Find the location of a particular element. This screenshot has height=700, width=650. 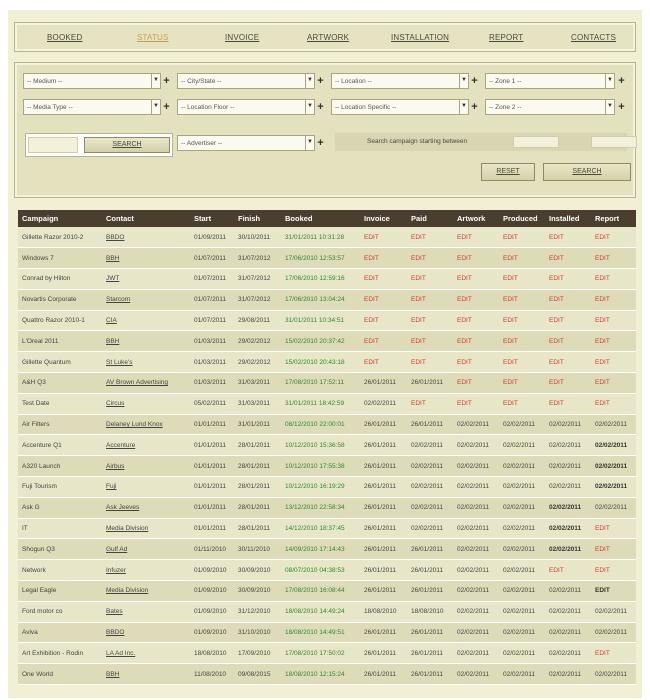

search-input is located at coordinates (53, 145).